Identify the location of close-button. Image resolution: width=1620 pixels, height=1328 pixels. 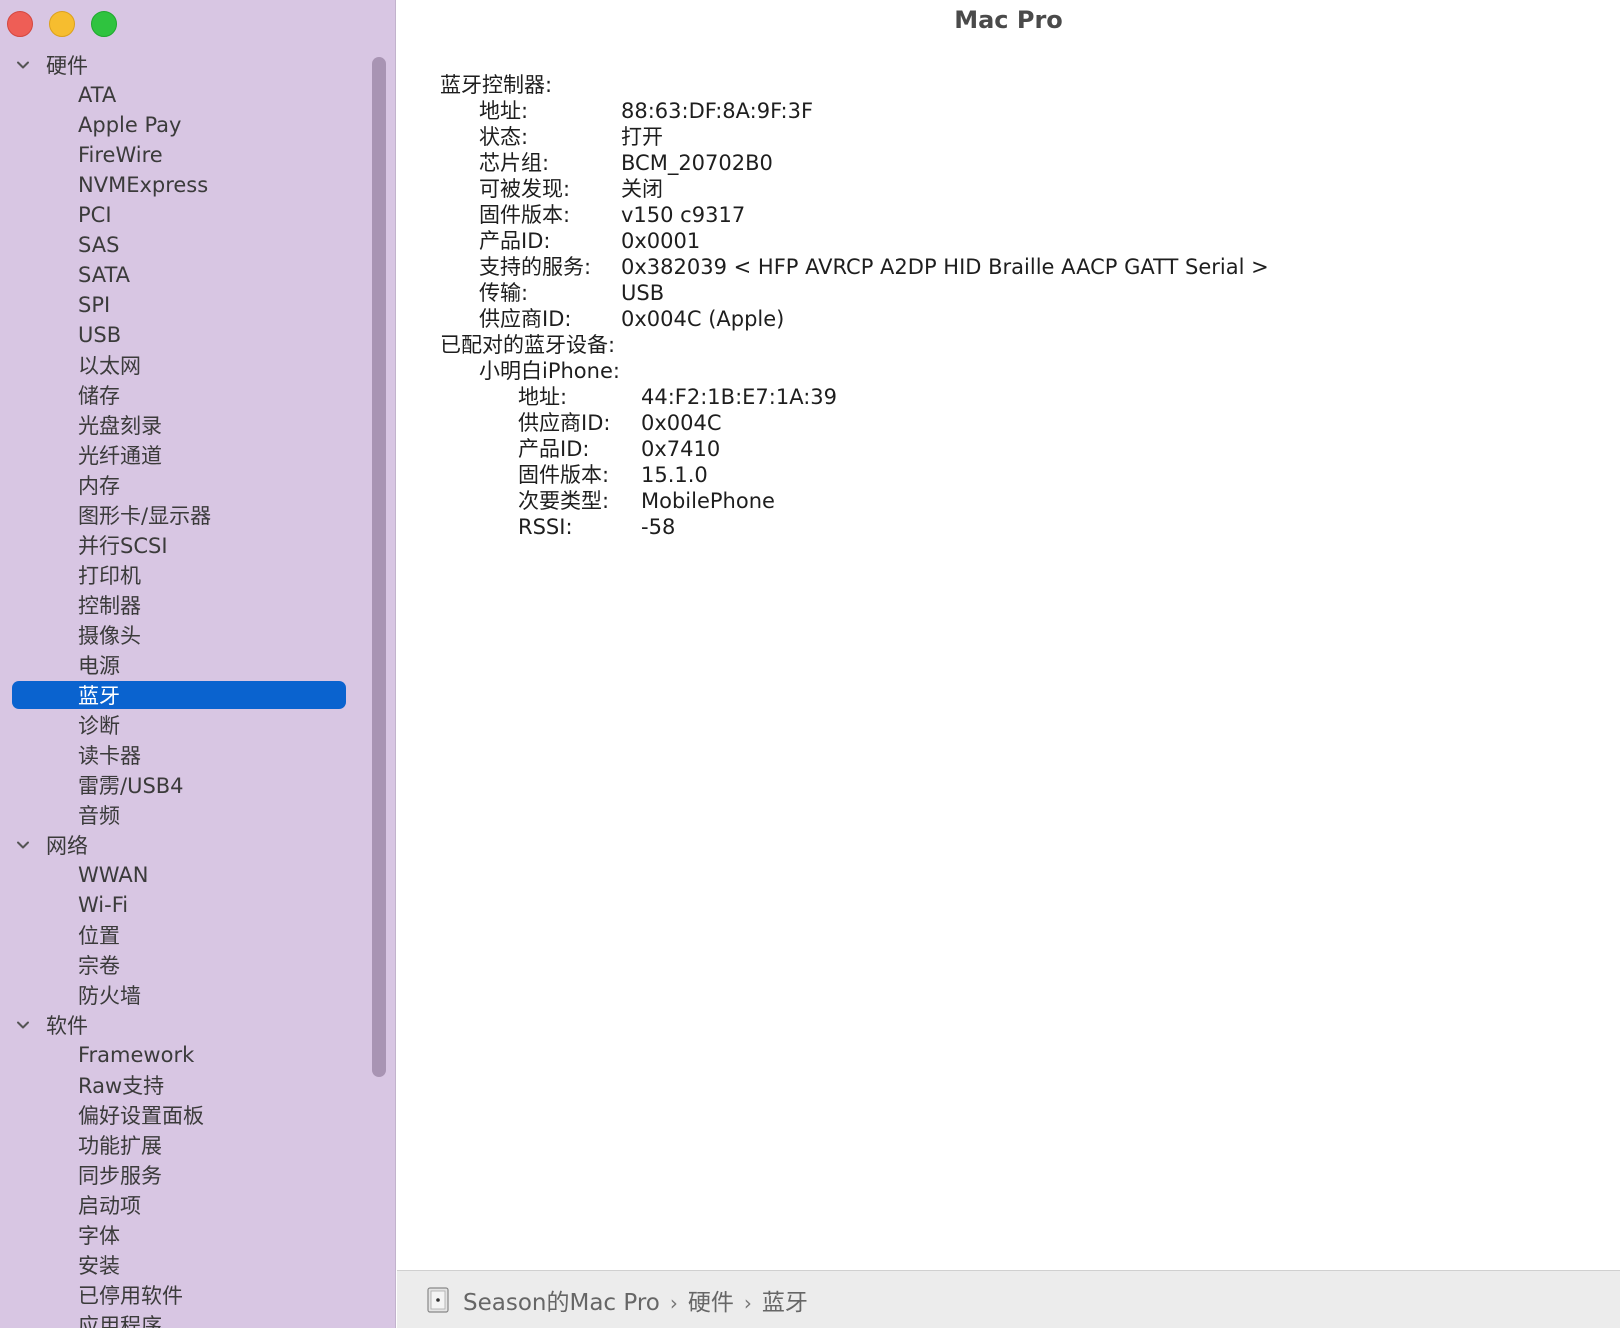
(20, 24).